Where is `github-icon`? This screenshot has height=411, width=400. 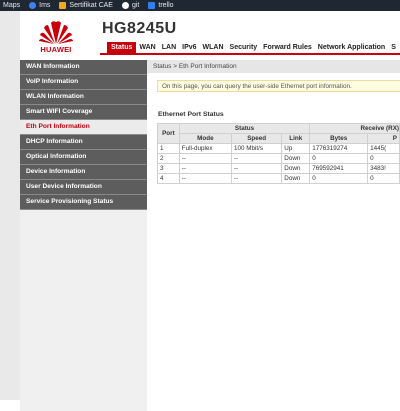 github-icon is located at coordinates (125, 5).